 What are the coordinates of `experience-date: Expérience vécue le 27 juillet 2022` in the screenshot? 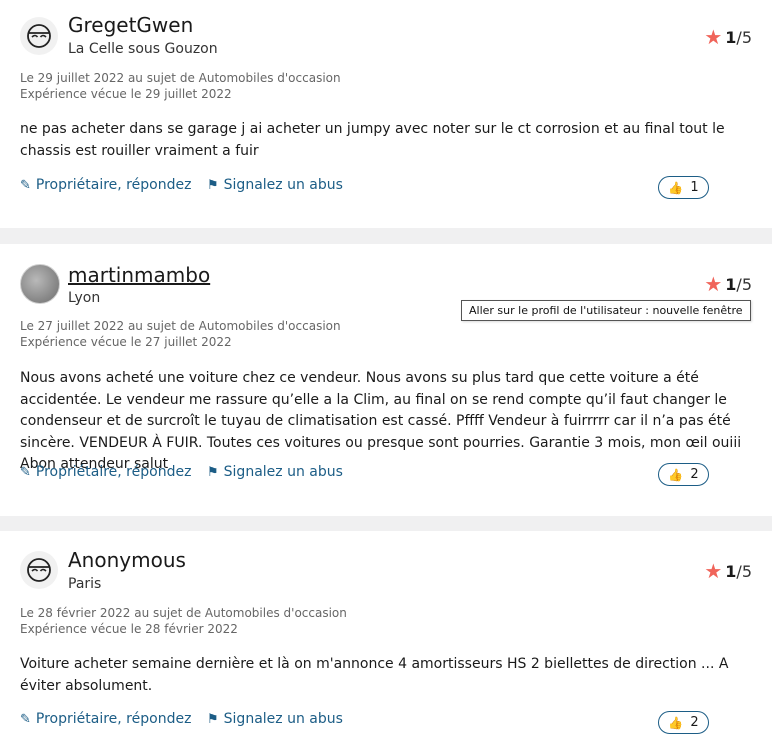 It's located at (126, 342).